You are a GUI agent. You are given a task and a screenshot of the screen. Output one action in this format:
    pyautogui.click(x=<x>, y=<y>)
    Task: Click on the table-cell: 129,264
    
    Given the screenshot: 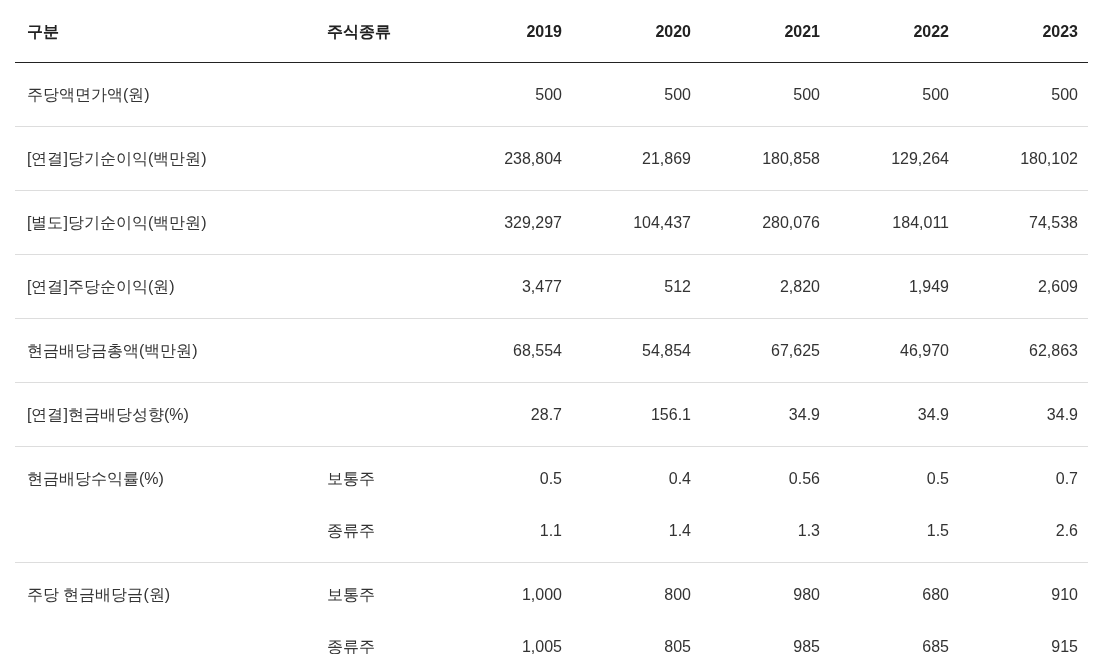 What is the action you would take?
    pyautogui.click(x=894, y=158)
    